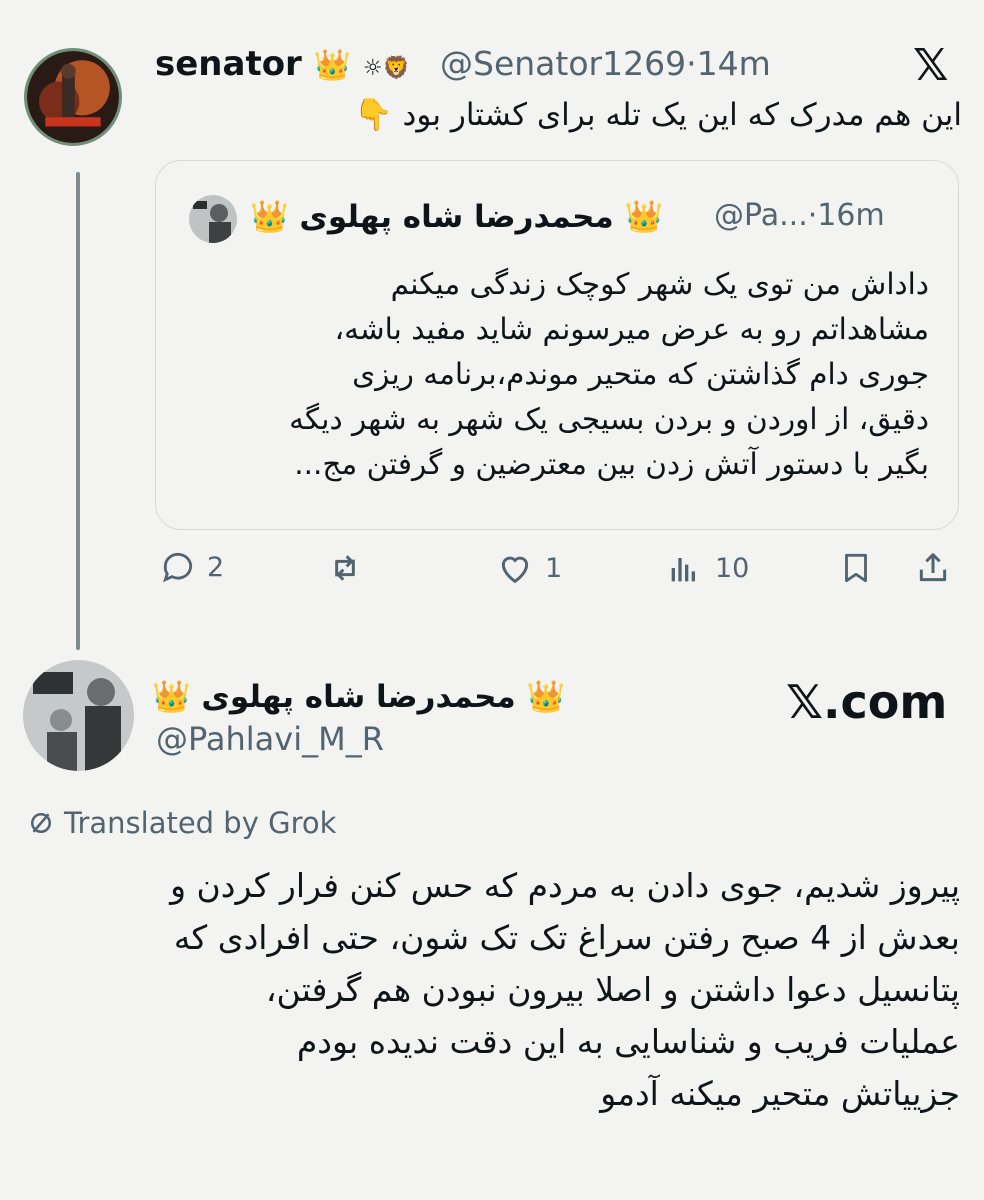  I want to click on heart-icon, so click(515, 570).